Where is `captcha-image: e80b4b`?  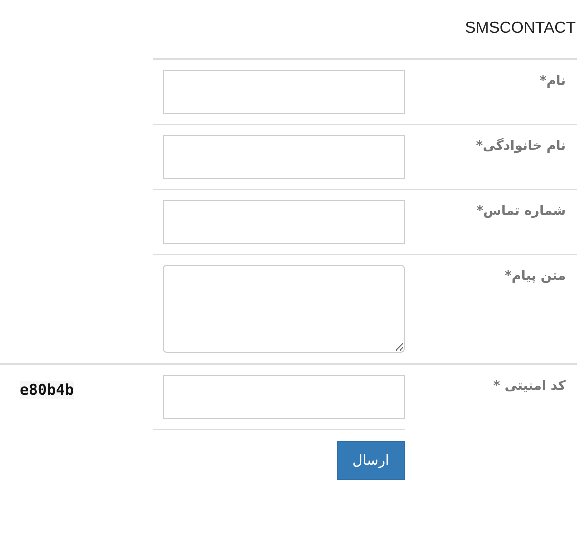 captcha-image: e80b4b is located at coordinates (47, 390).